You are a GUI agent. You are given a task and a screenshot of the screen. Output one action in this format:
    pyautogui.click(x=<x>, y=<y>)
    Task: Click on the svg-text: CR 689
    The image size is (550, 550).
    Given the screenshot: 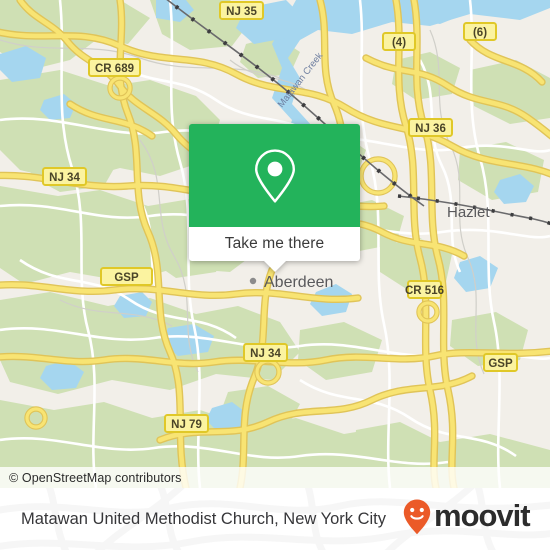 What is the action you would take?
    pyautogui.click(x=114, y=69)
    